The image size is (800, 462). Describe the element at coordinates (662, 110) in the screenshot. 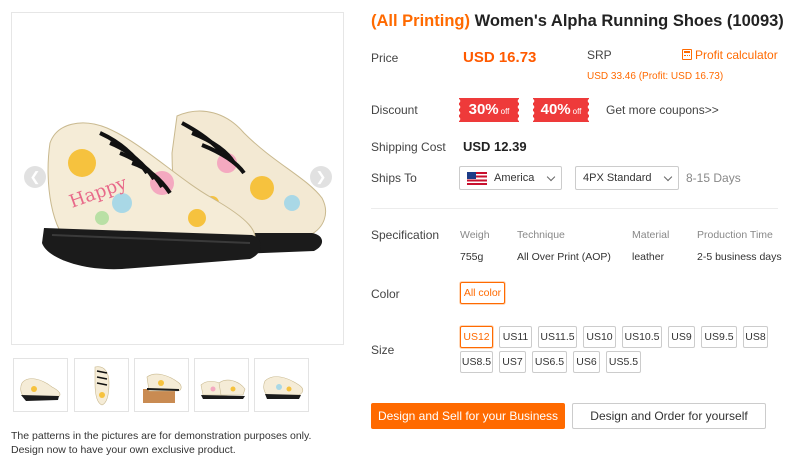

I see `more-coupons-link: Get more coupons>>` at that location.